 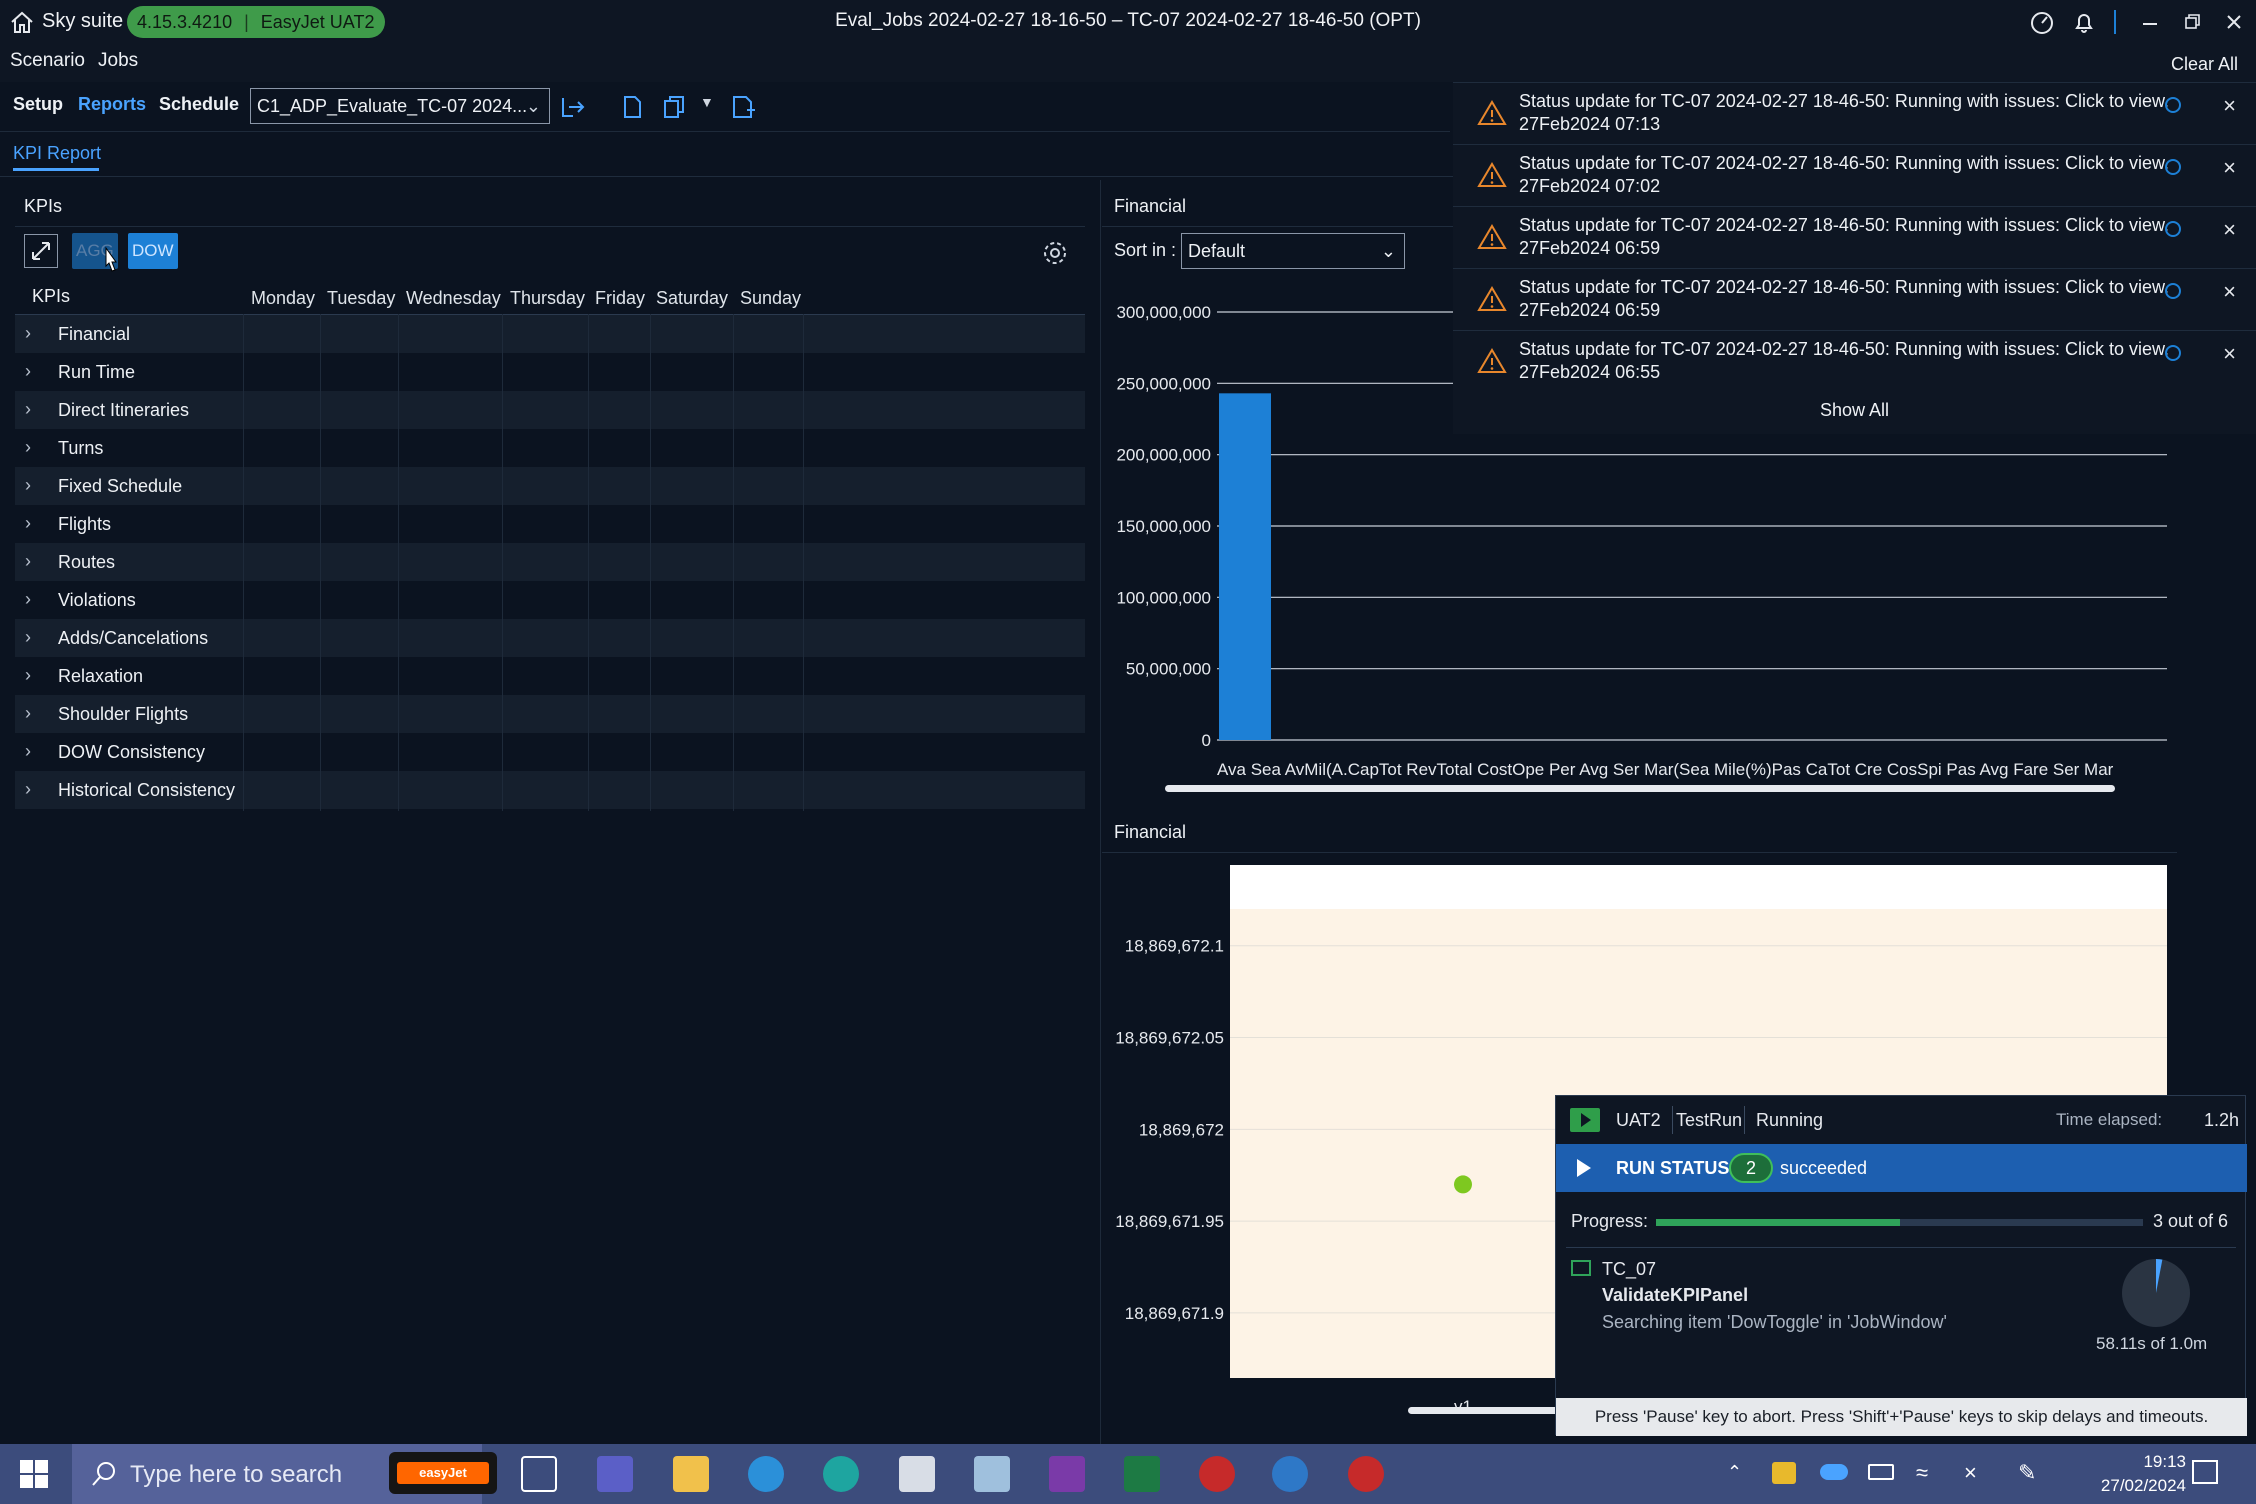 I want to click on kpi-row: › Financial, so click(x=550, y=334).